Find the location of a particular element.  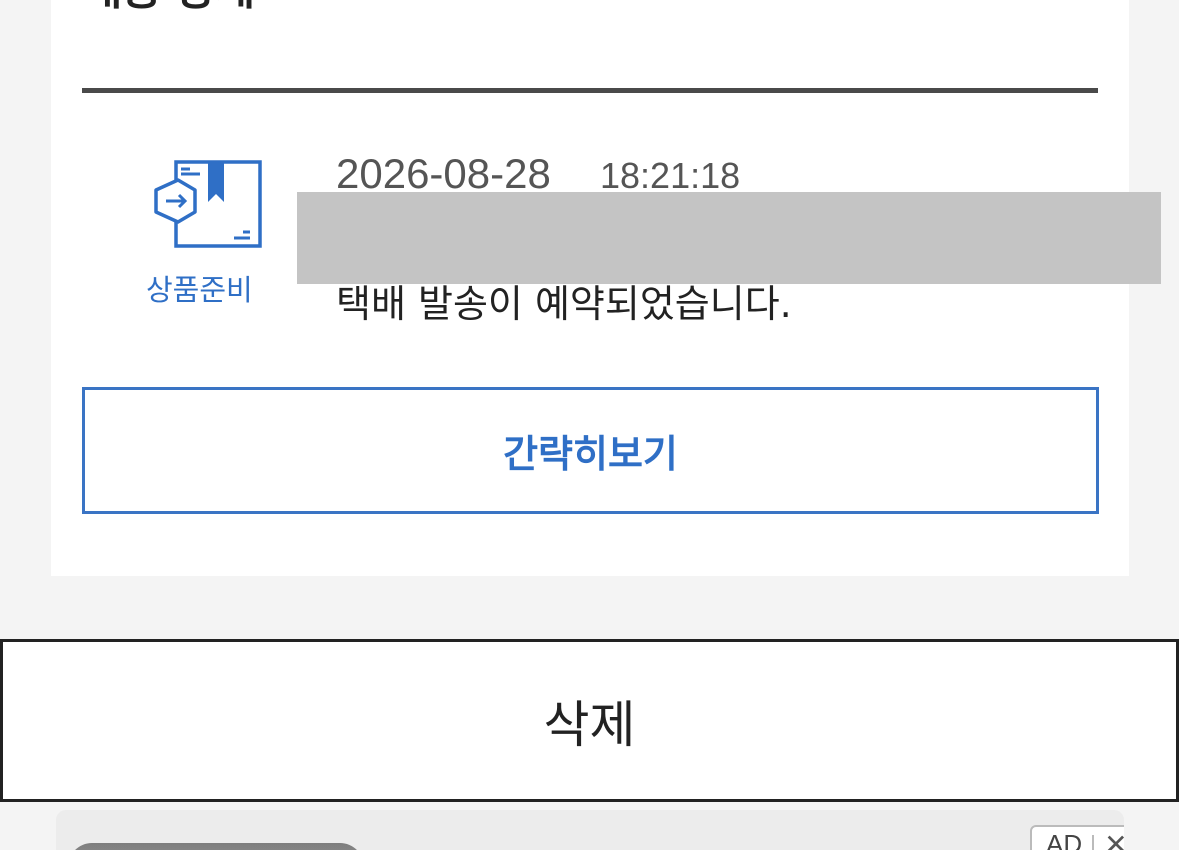

ad-badge: AD ✕ is located at coordinates (1077, 837).